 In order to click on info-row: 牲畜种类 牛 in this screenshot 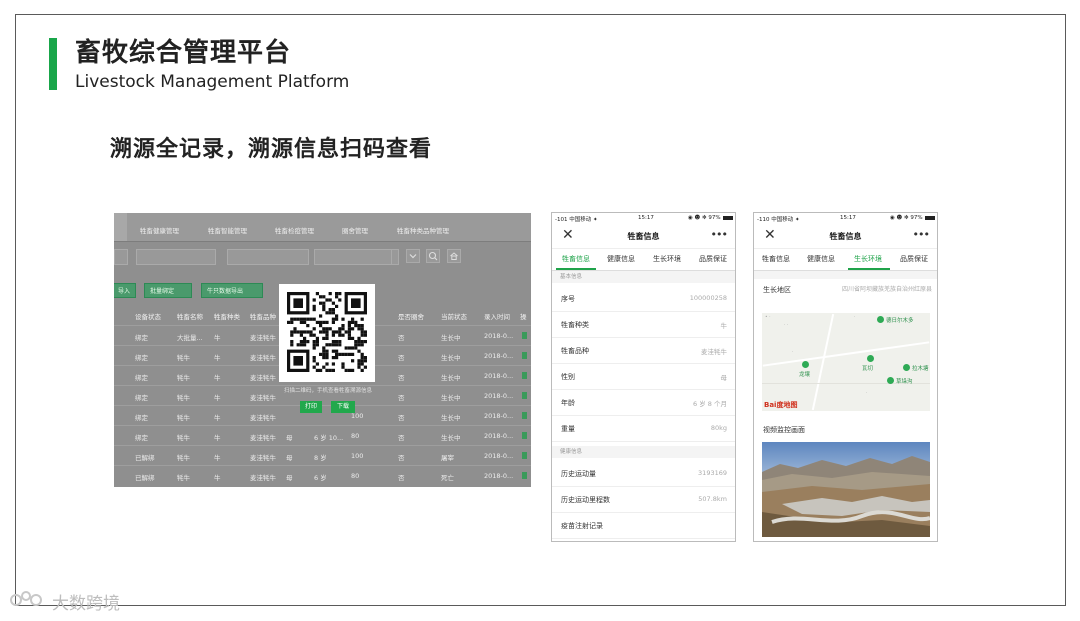, I will do `click(643, 324)`.